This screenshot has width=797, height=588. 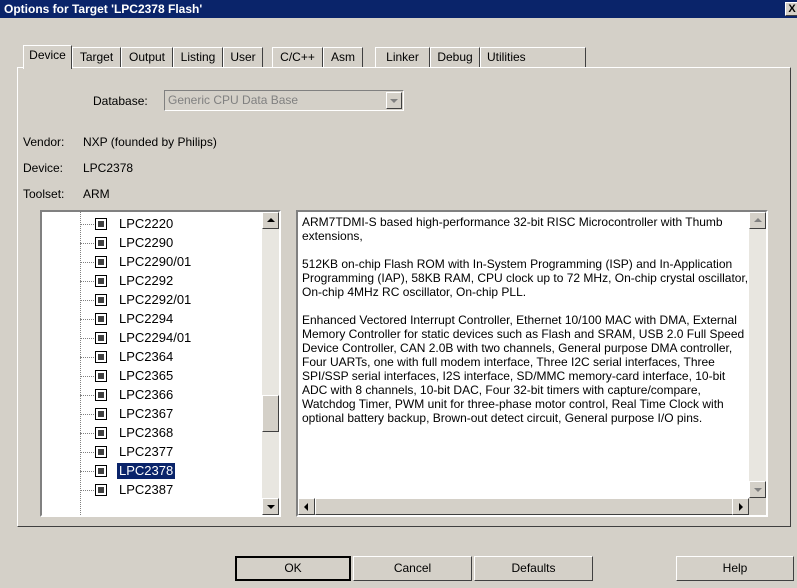 What do you see at coordinates (80, 363) in the screenshot?
I see `tree-line` at bounding box center [80, 363].